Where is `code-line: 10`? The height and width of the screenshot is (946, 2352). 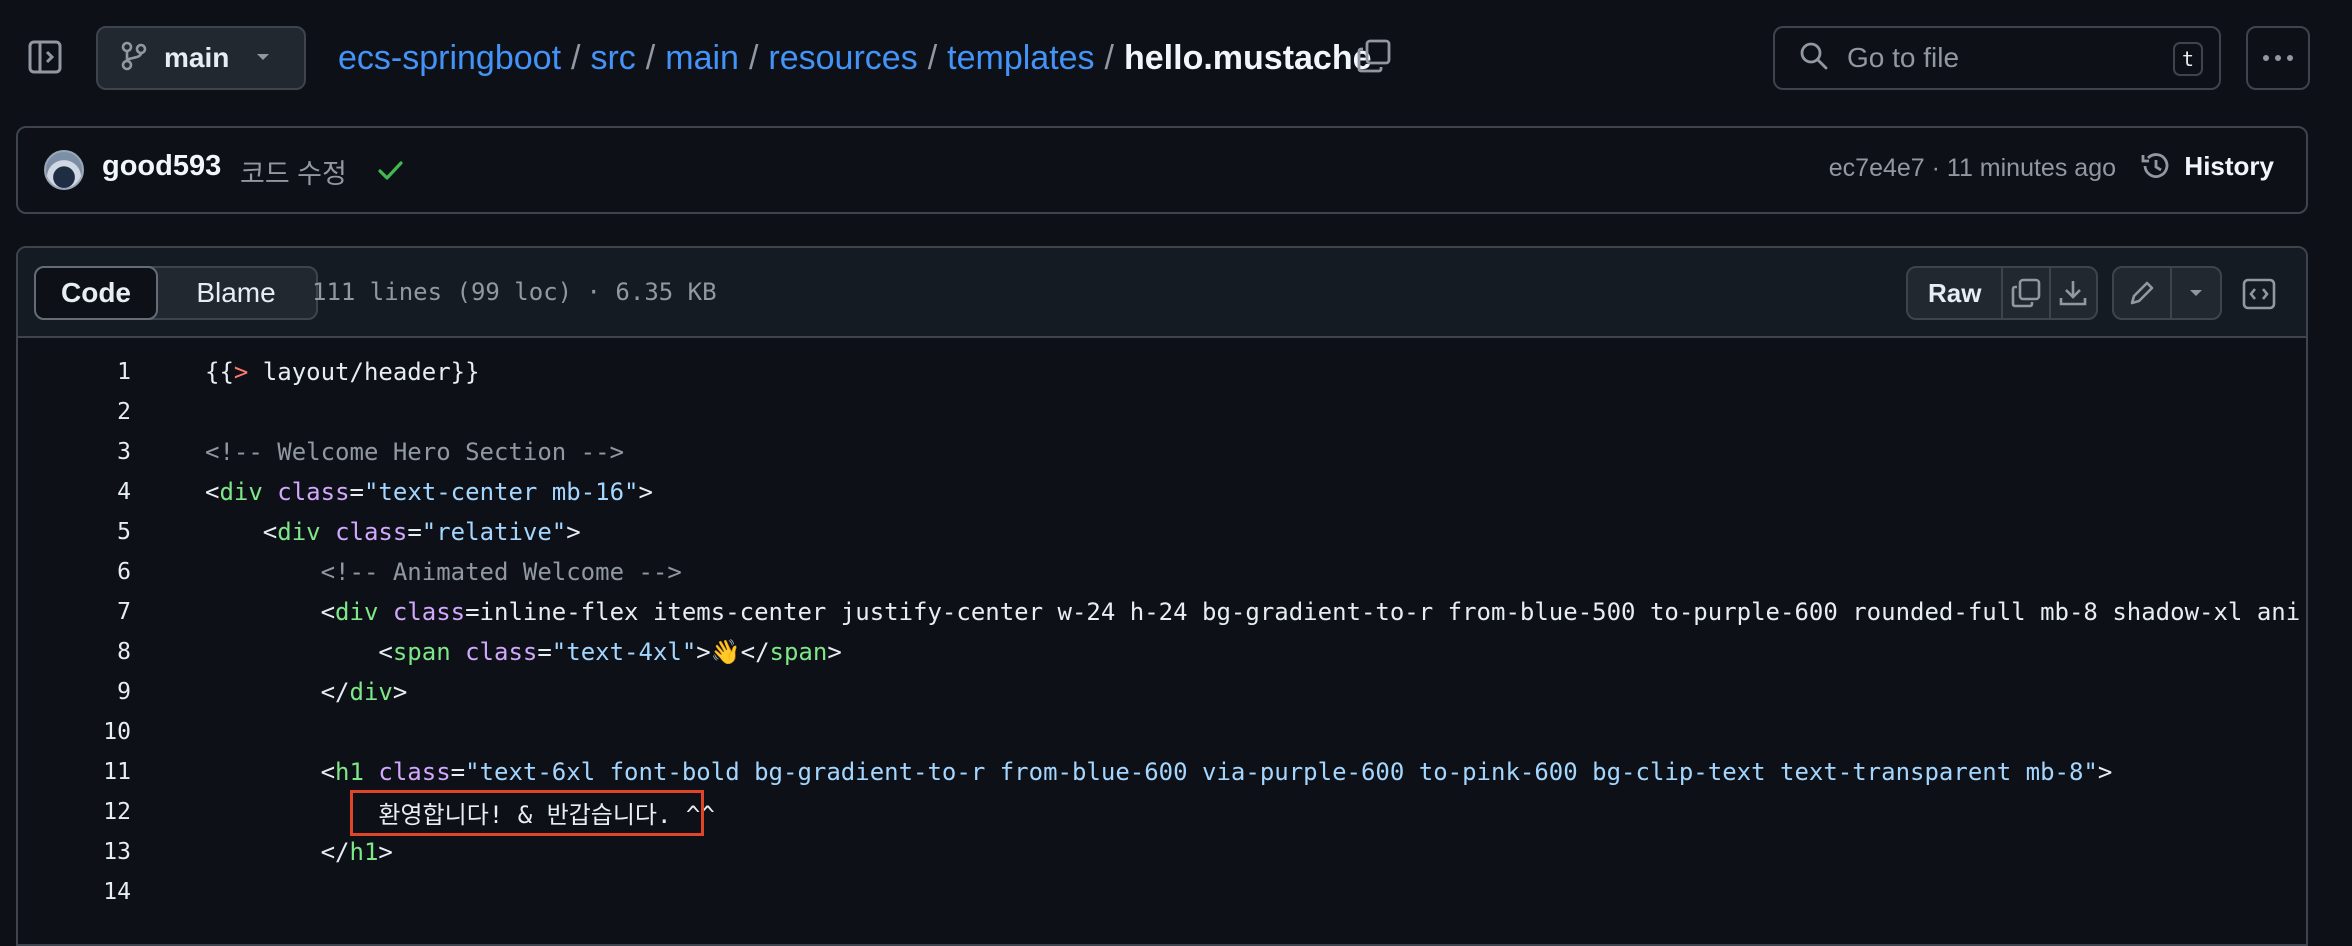
code-line: 10 is located at coordinates (1162, 732).